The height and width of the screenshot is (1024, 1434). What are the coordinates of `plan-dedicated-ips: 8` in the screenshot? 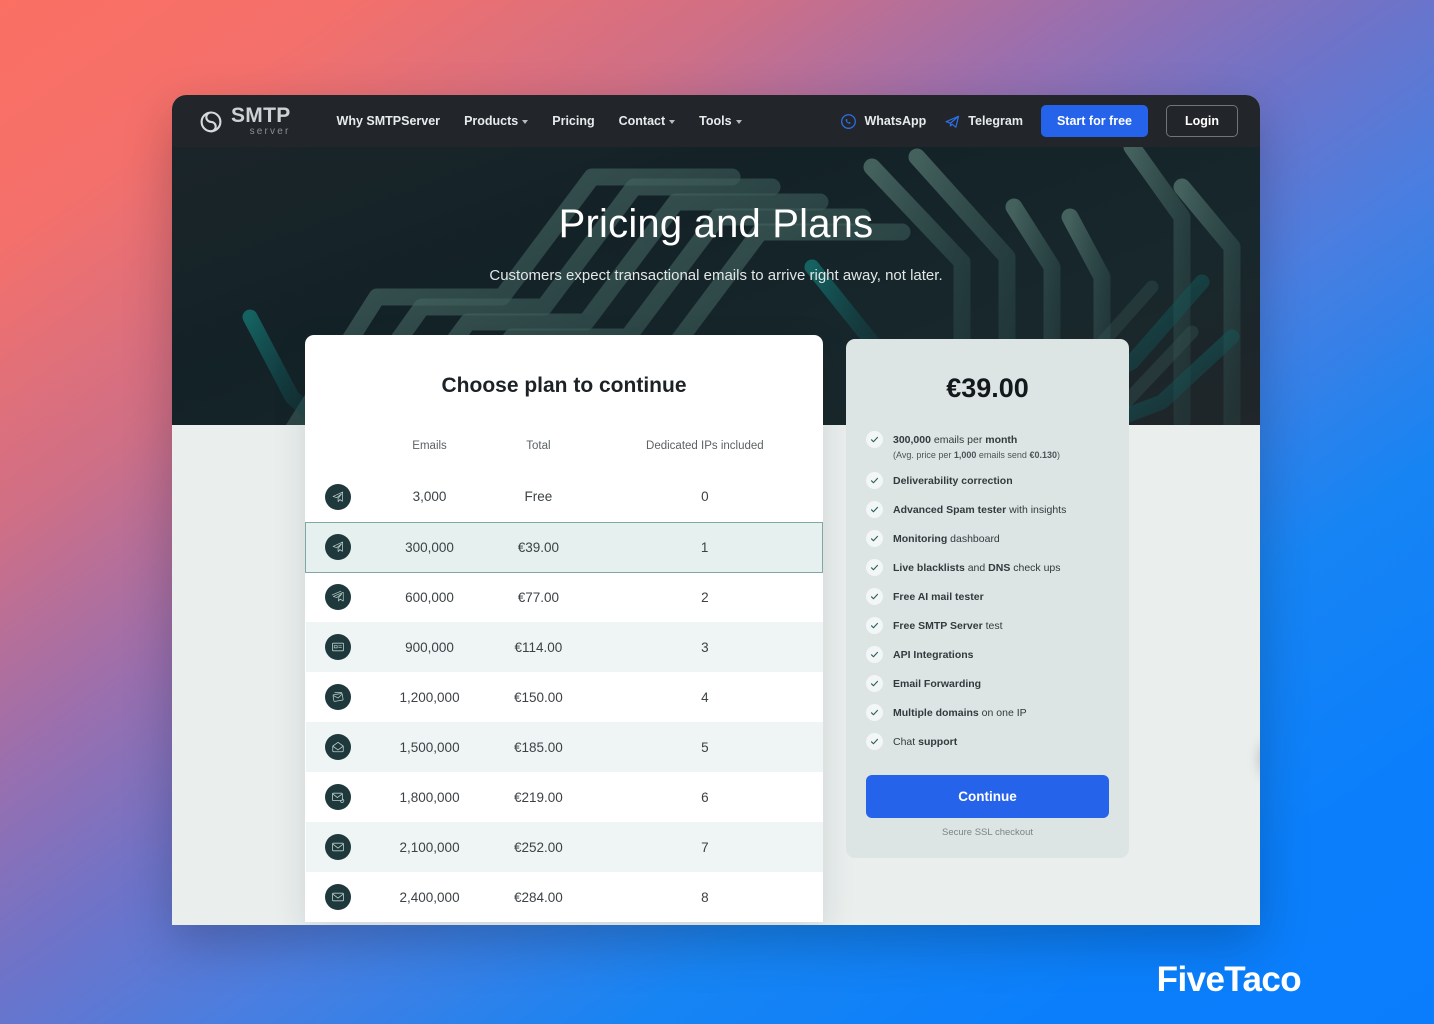 It's located at (705, 897).